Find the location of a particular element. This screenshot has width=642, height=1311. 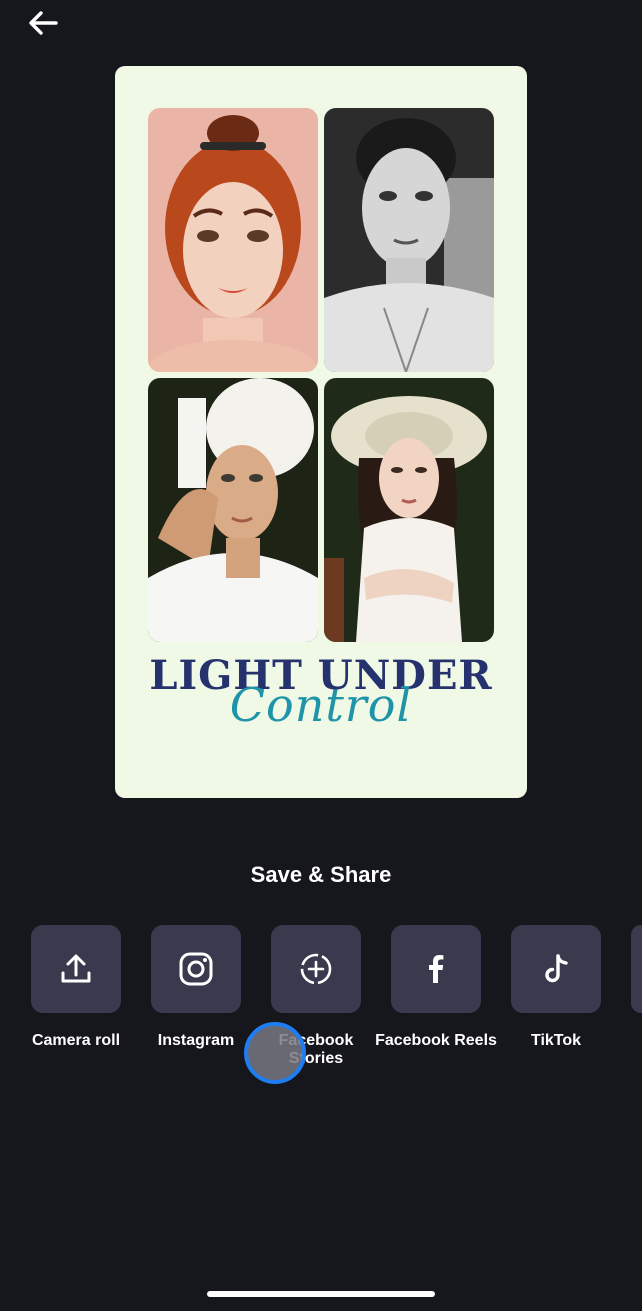

share-section-title: Save & Share is located at coordinates (321, 874).